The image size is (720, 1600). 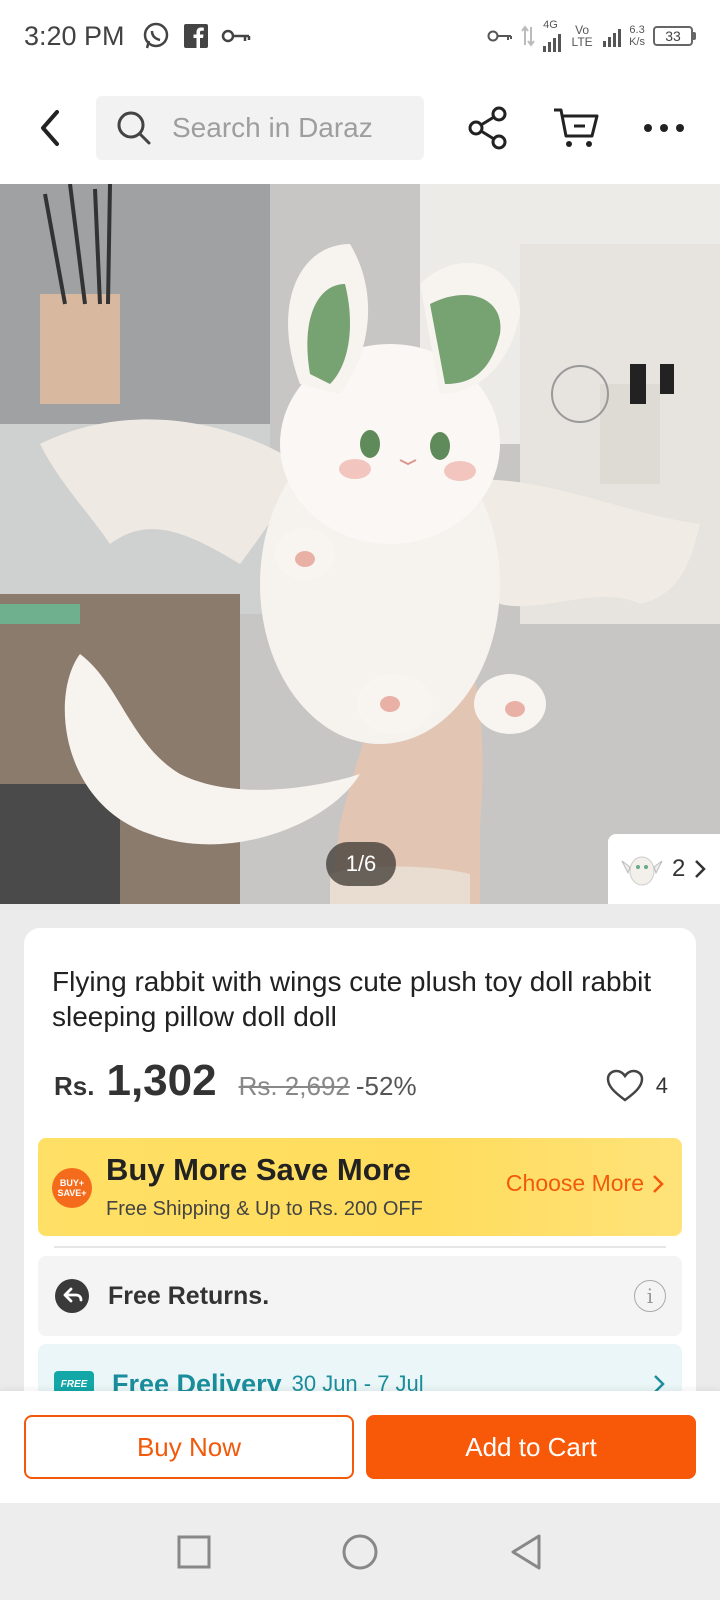 I want to click on search-placeholder: Search in Daraz, so click(x=272, y=127).